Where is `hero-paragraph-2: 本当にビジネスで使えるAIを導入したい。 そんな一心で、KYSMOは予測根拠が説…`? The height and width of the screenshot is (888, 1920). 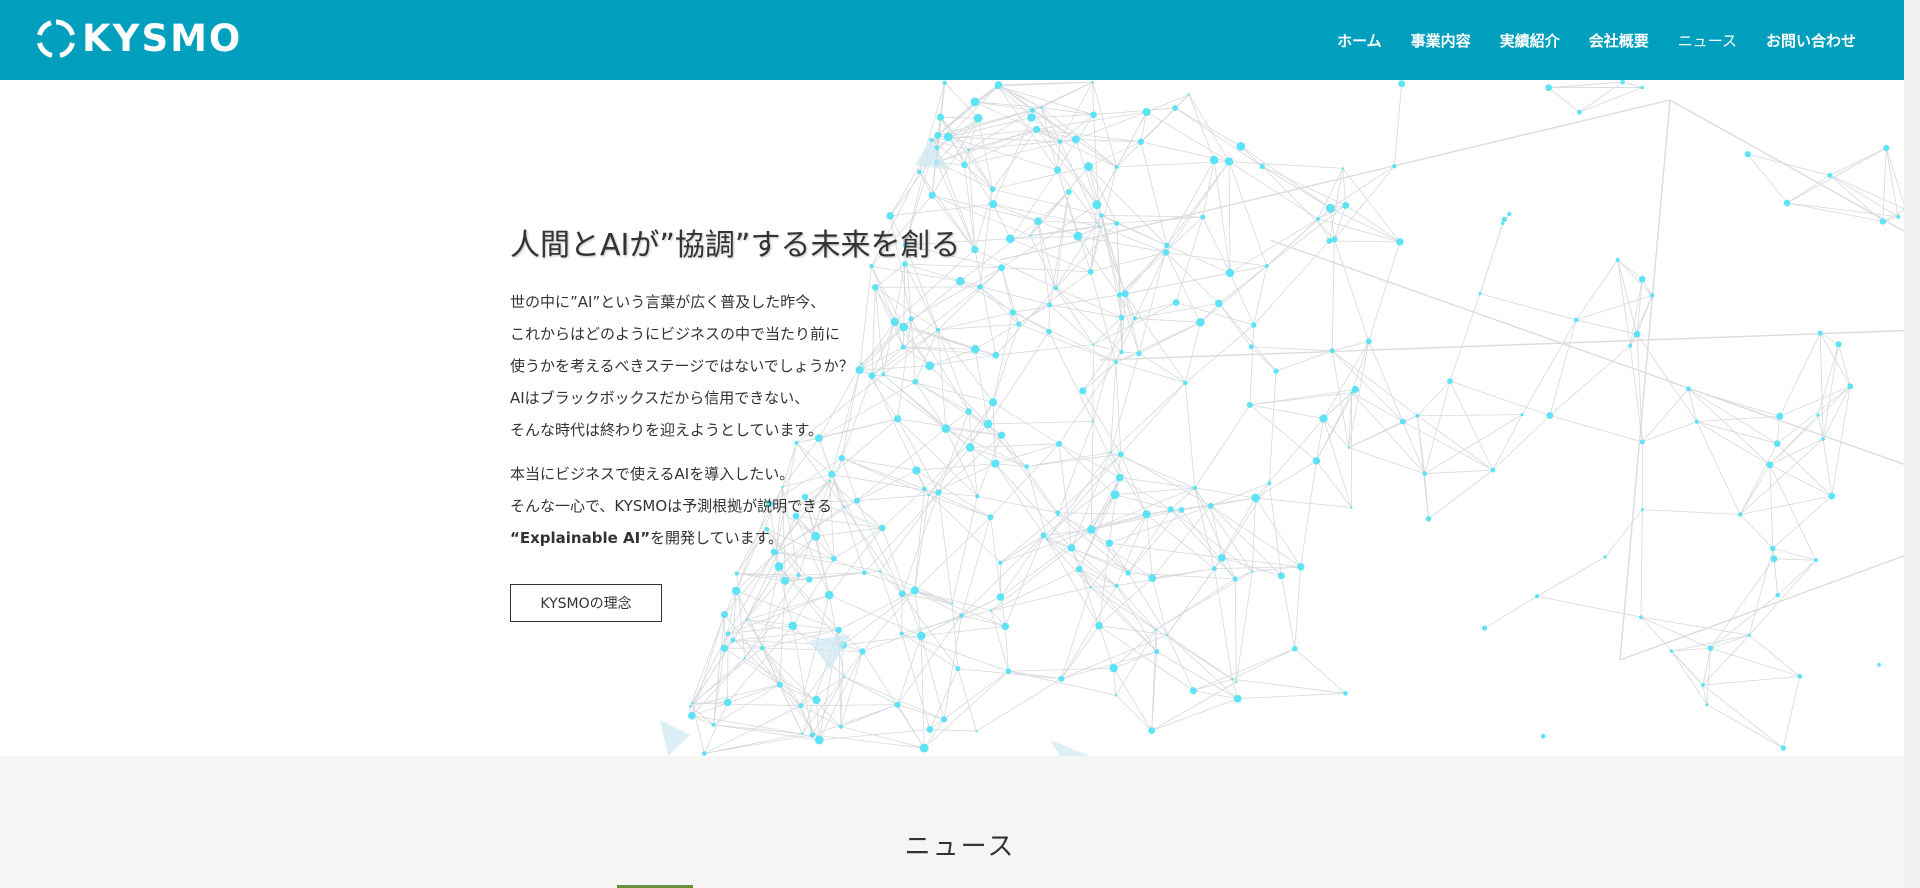 hero-paragraph-2: 本当にビジネスで使えるAIを導入したい。 そんな一心で、KYSMOは予測根拠が説… is located at coordinates (790, 506).